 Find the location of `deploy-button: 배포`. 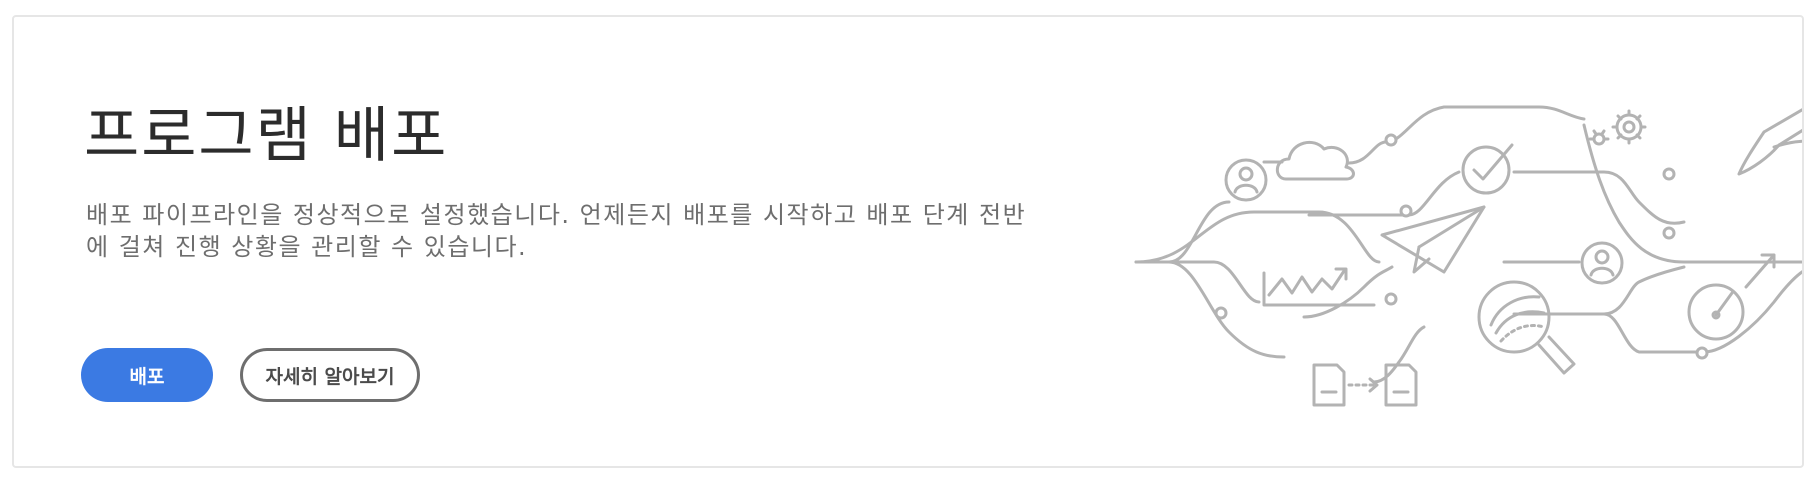

deploy-button: 배포 is located at coordinates (147, 375).